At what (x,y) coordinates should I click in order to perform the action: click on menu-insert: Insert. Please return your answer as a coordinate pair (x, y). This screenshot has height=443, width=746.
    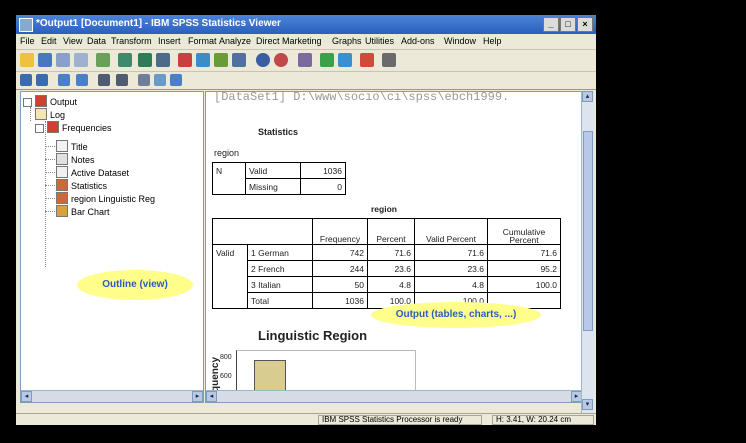
    Looking at the image, I should click on (169, 41).